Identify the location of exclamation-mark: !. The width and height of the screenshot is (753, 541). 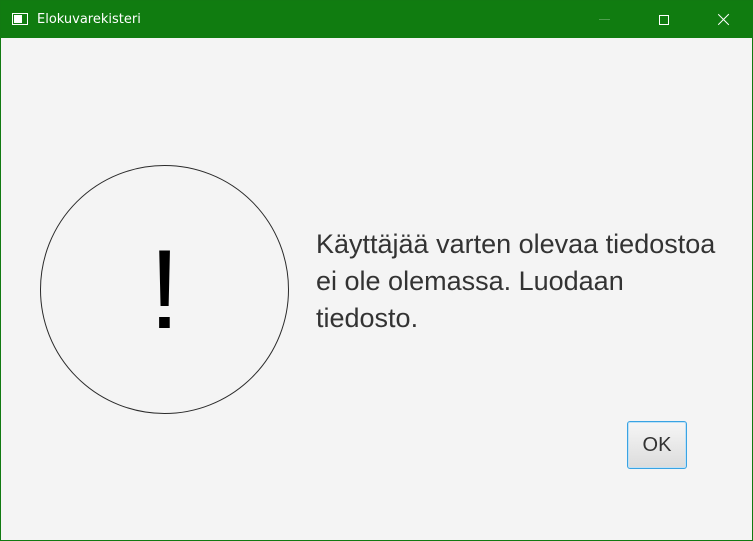
(164, 289).